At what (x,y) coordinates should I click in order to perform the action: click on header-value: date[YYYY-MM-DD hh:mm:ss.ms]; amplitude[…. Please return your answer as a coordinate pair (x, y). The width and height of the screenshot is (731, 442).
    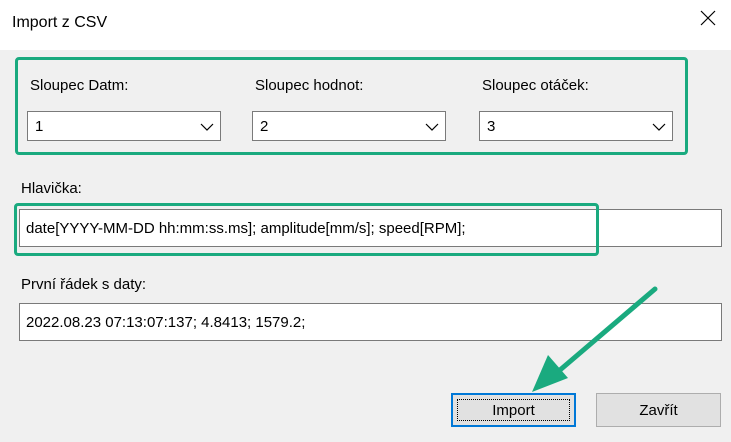
    Looking at the image, I should click on (246, 228).